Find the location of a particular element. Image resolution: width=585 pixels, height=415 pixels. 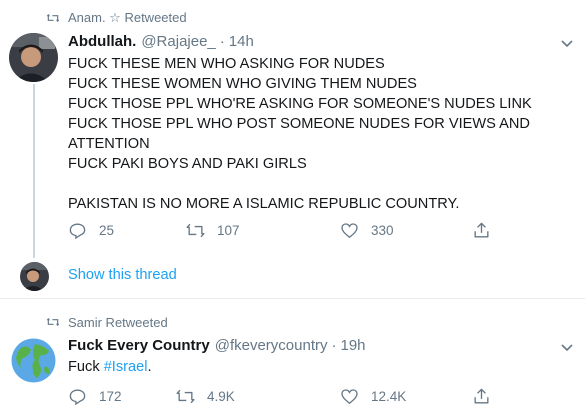

retweet-count: 4.9K is located at coordinates (221, 396).